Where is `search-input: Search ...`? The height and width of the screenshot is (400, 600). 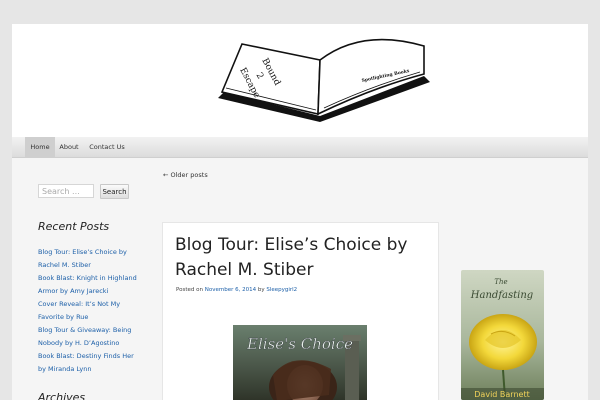
search-input: Search ... is located at coordinates (66, 191).